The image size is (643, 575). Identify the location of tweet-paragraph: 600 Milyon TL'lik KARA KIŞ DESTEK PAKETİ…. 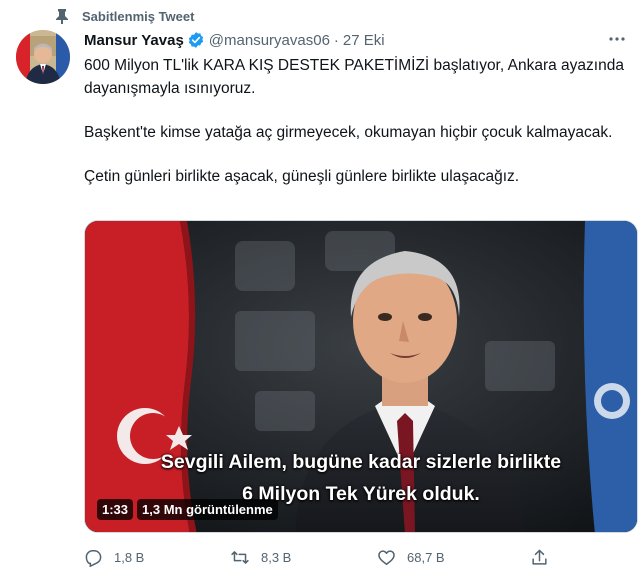
(354, 77).